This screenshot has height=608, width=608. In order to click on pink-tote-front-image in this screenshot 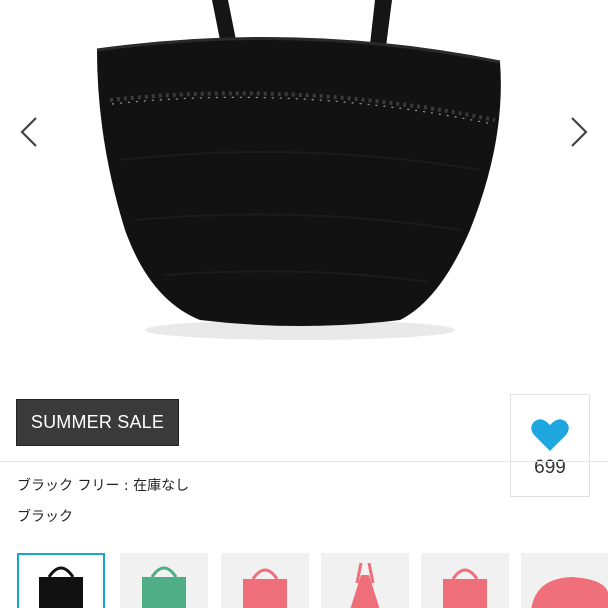, I will do `click(465, 588)`.